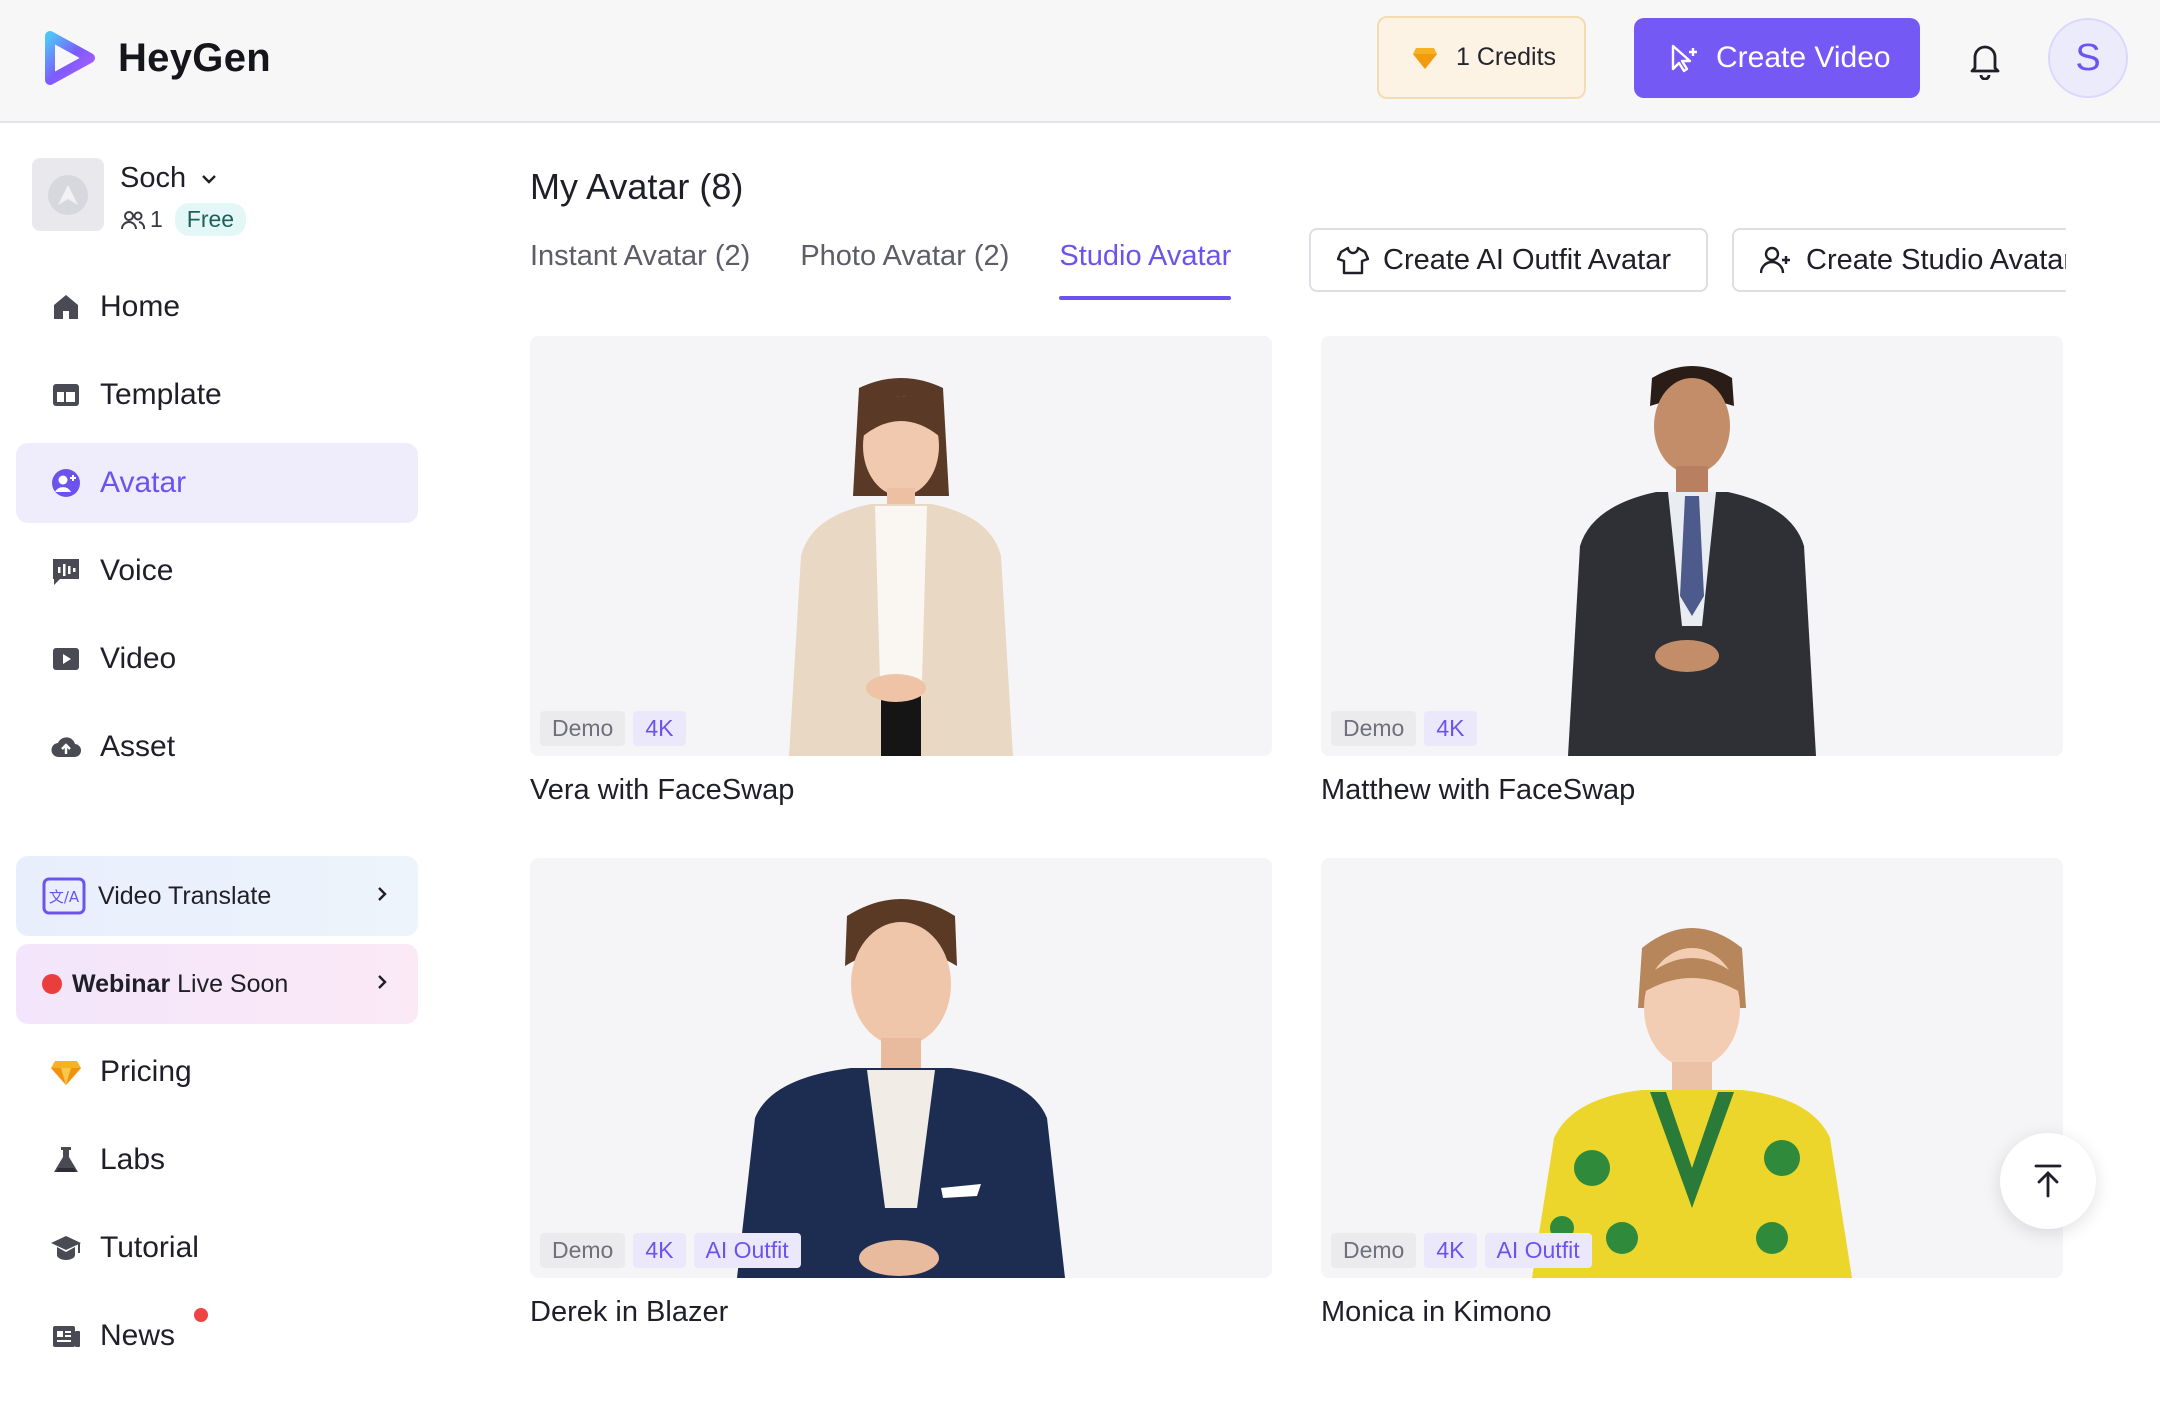 The height and width of the screenshot is (1408, 2160). Describe the element at coordinates (66, 1336) in the screenshot. I see `newspaper-icon` at that location.